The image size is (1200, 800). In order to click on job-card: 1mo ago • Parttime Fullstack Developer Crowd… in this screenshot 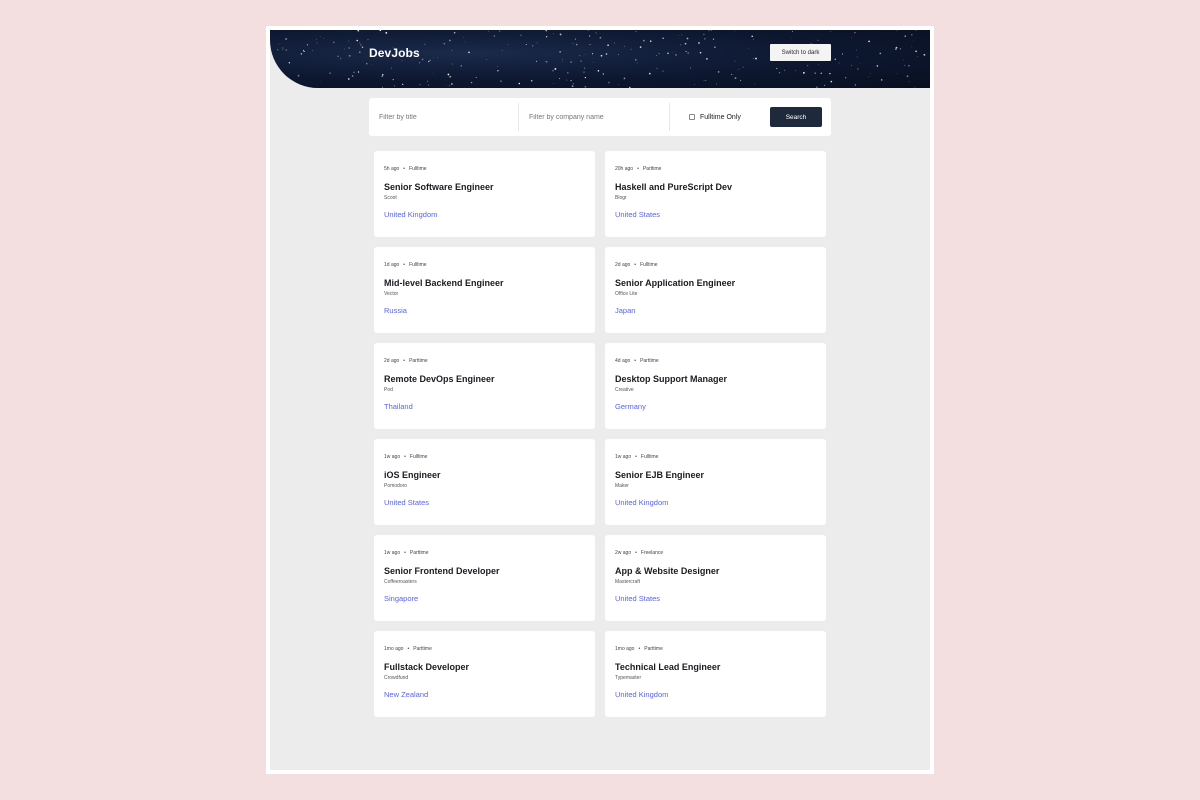, I will do `click(484, 674)`.